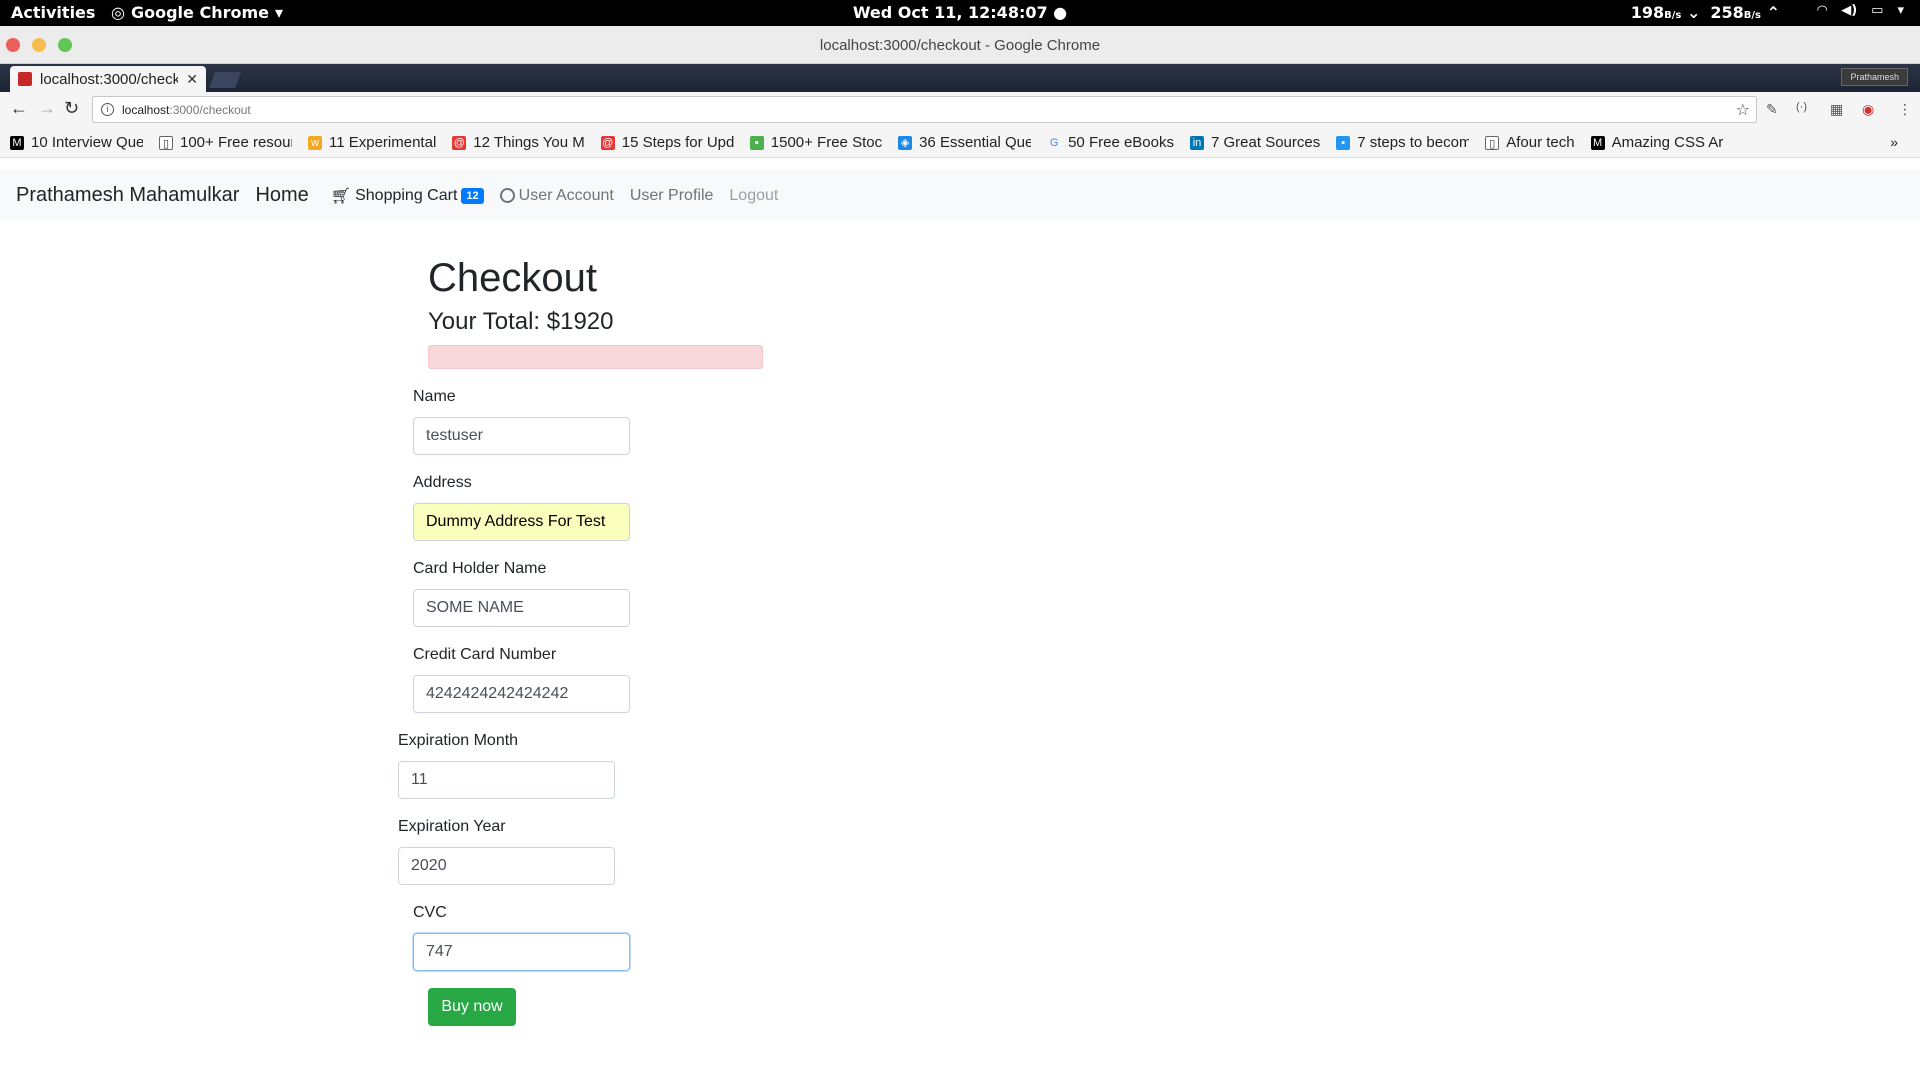  What do you see at coordinates (512, 278) in the screenshot?
I see `page-title: Checkout` at bounding box center [512, 278].